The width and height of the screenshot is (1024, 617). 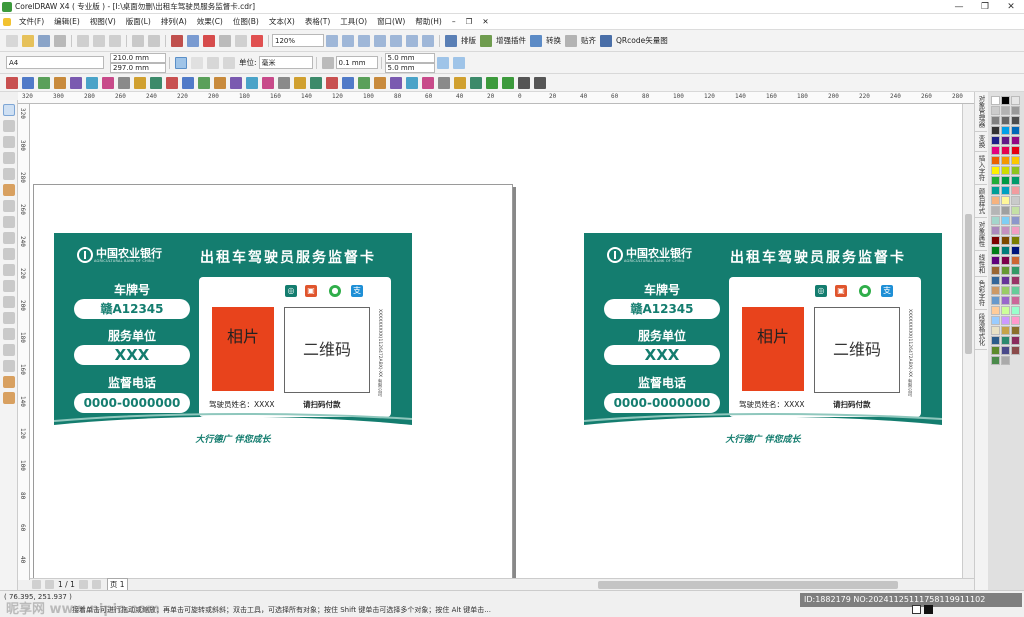 What do you see at coordinates (298, 40) in the screenshot?
I see `zoom-level-select: 120%` at bounding box center [298, 40].